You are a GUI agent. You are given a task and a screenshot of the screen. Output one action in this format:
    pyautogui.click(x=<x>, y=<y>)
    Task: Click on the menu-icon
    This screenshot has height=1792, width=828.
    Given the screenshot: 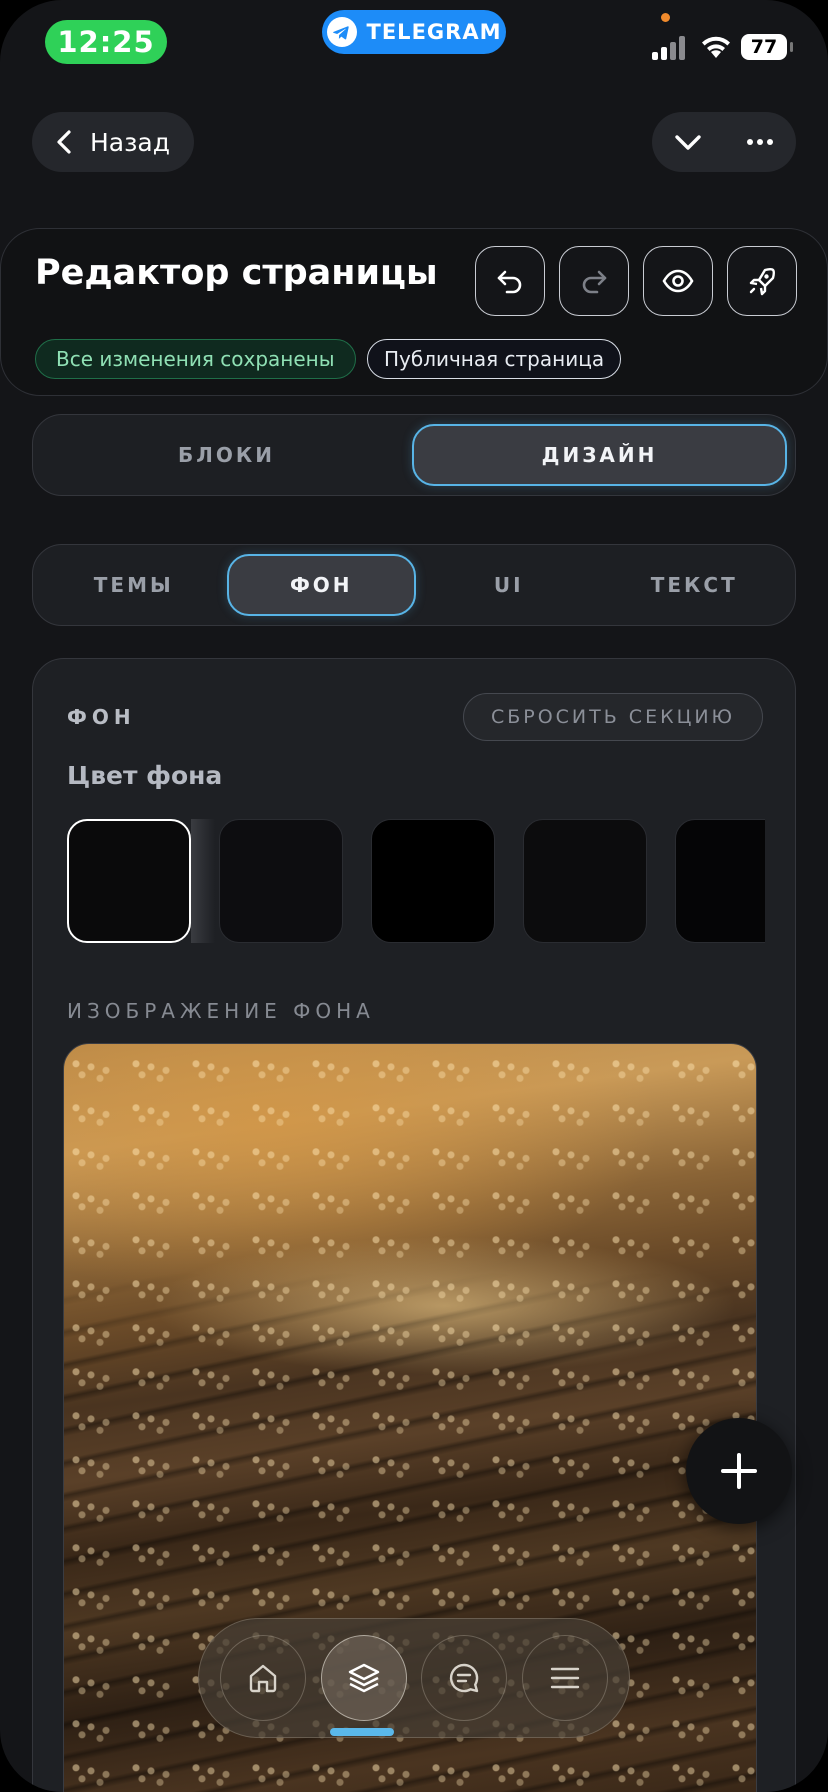 What is the action you would take?
    pyautogui.click(x=564, y=1678)
    